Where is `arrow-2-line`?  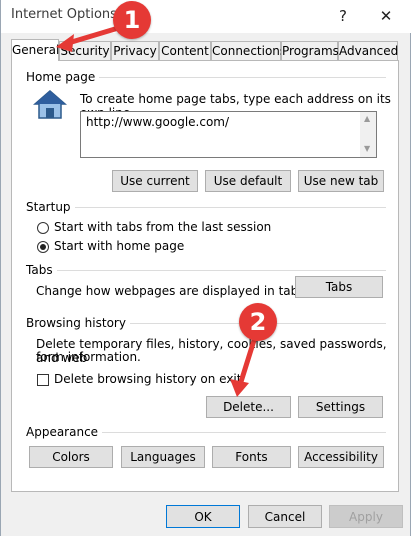
arrow-2-line is located at coordinates (248, 359).